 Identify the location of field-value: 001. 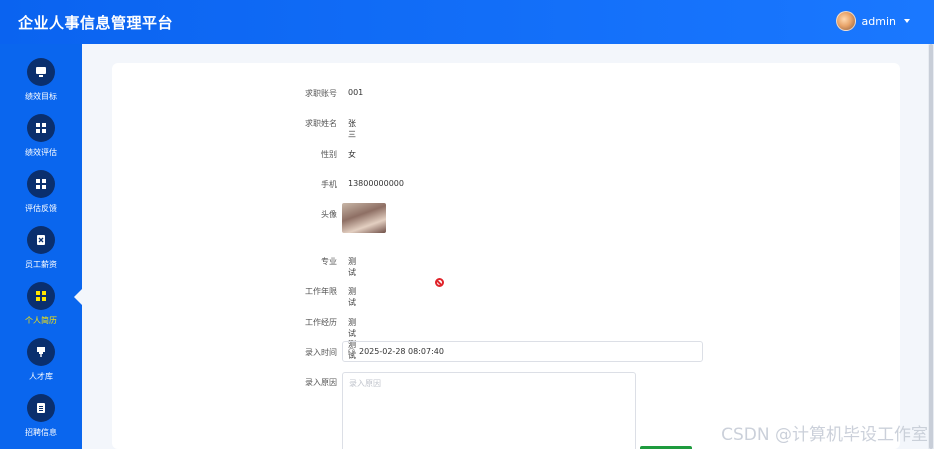
(356, 92).